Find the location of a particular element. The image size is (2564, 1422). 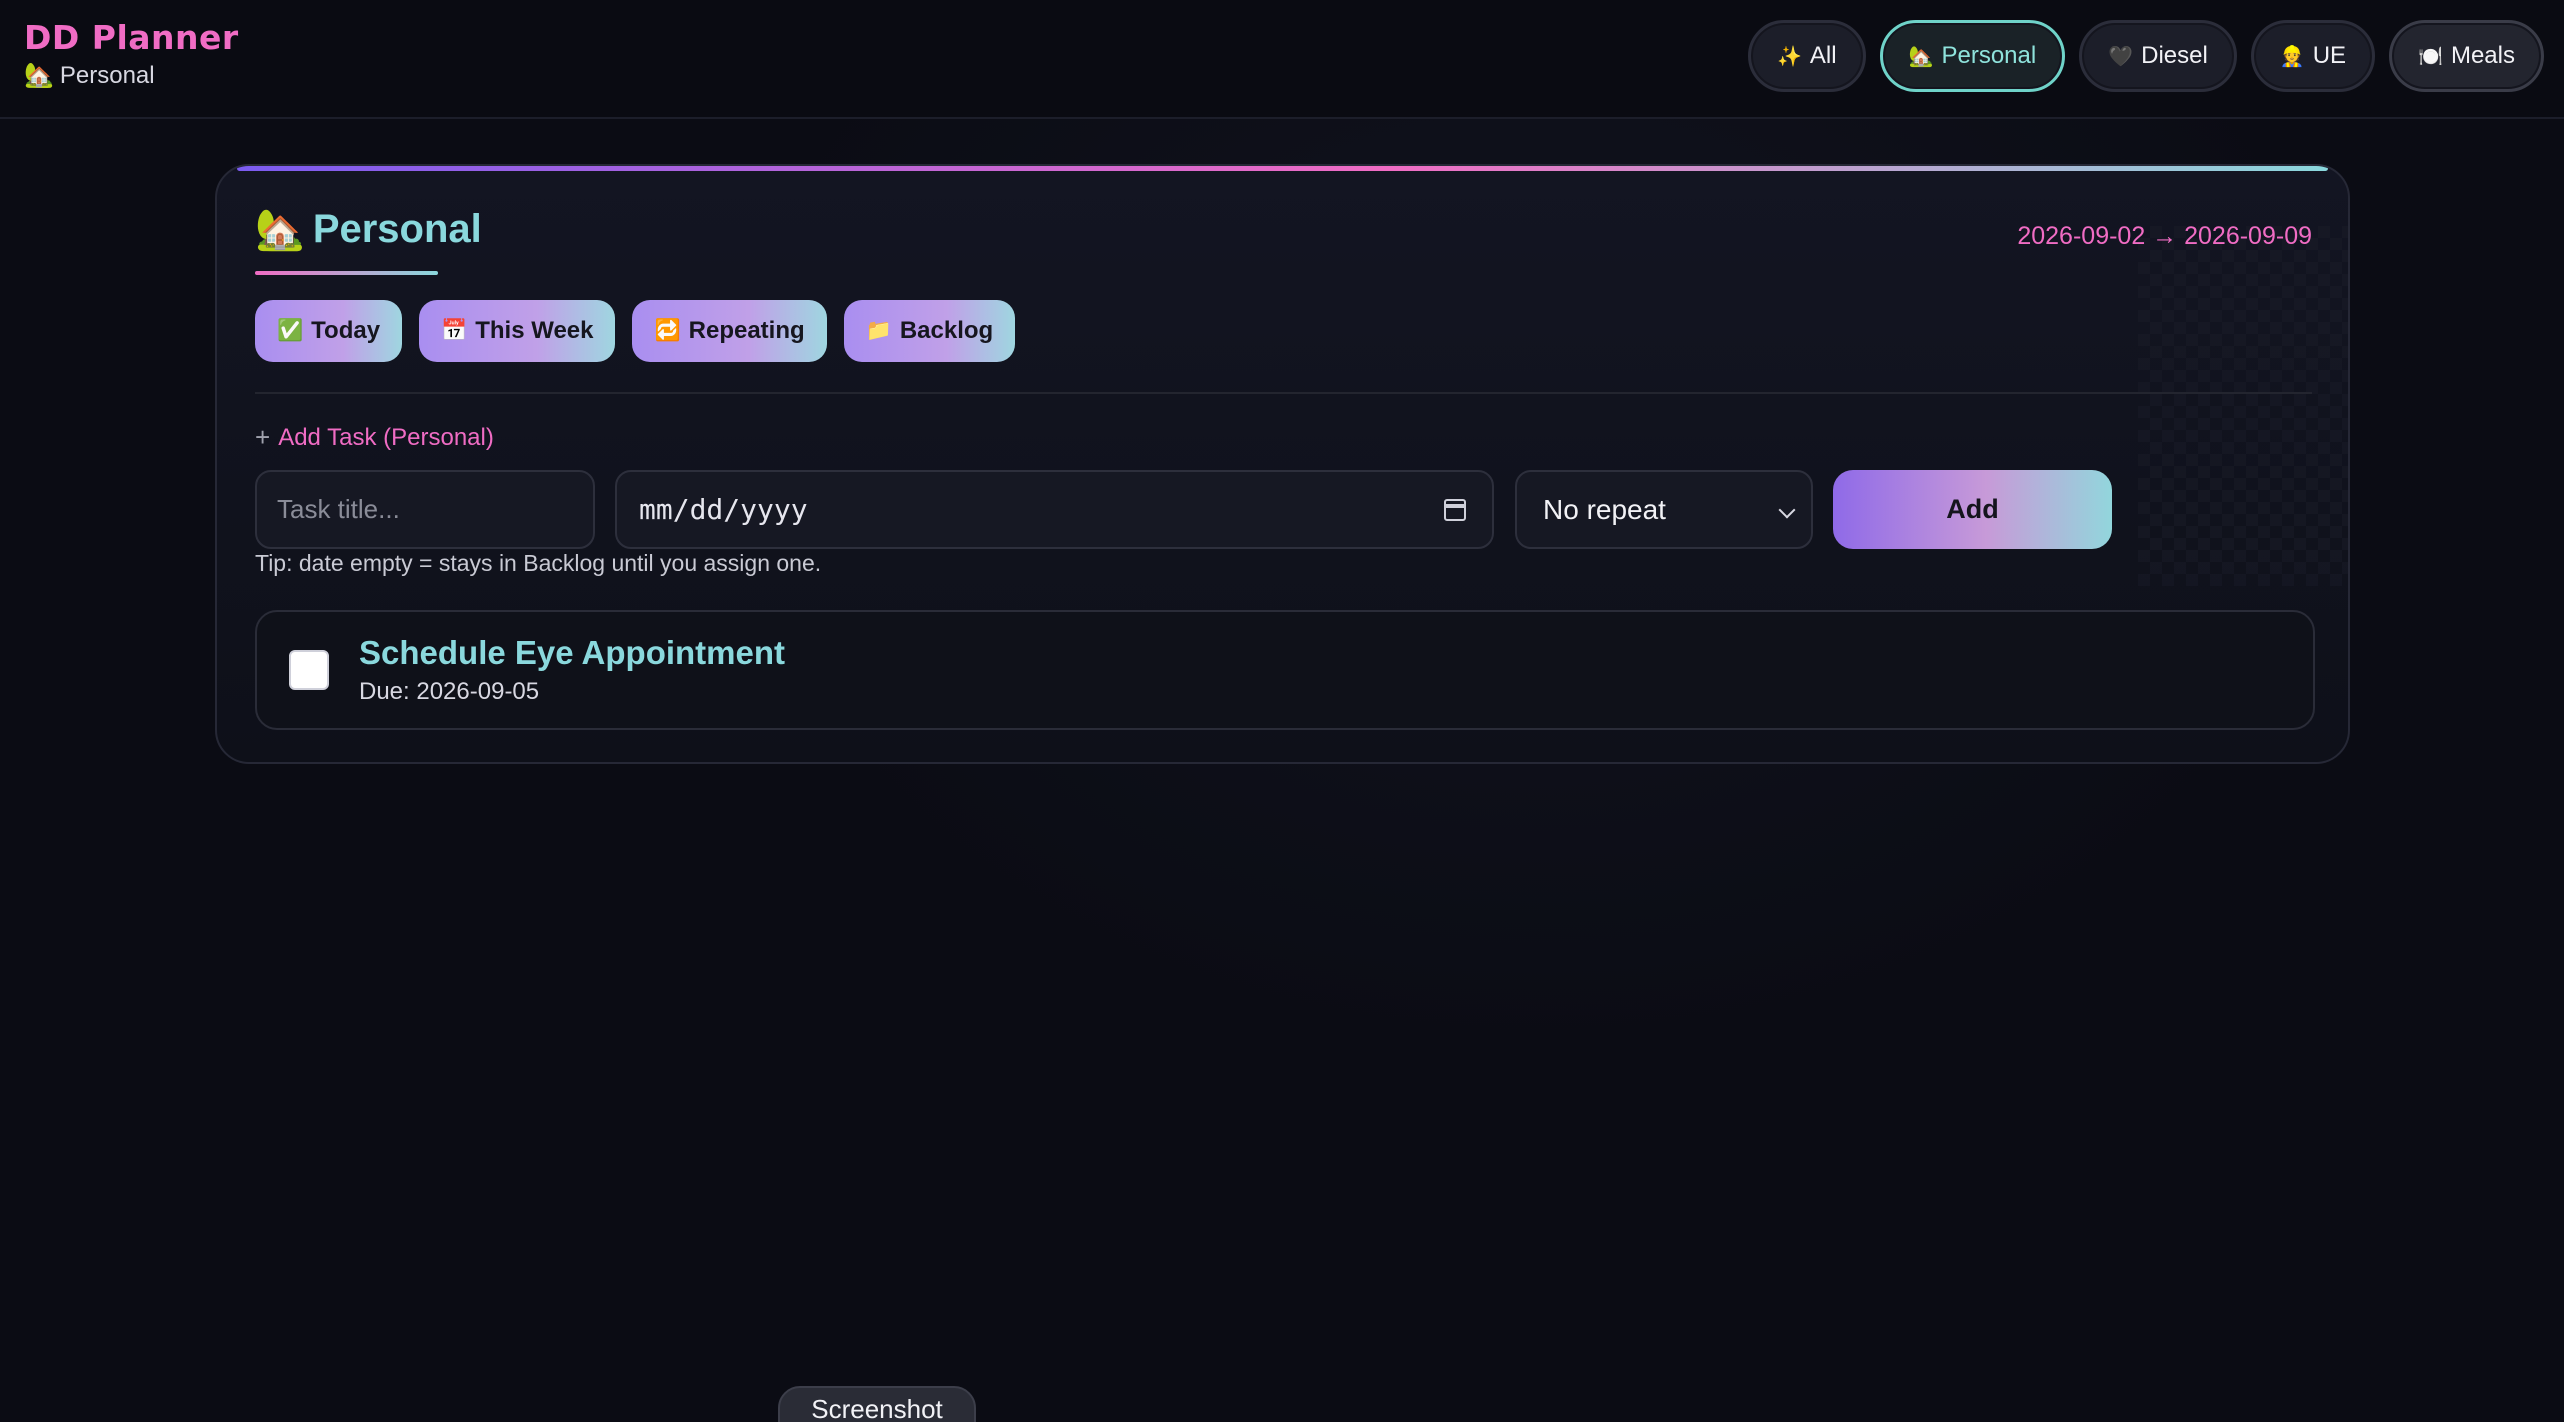

card-title: 🏡 Personal is located at coordinates (368, 229).